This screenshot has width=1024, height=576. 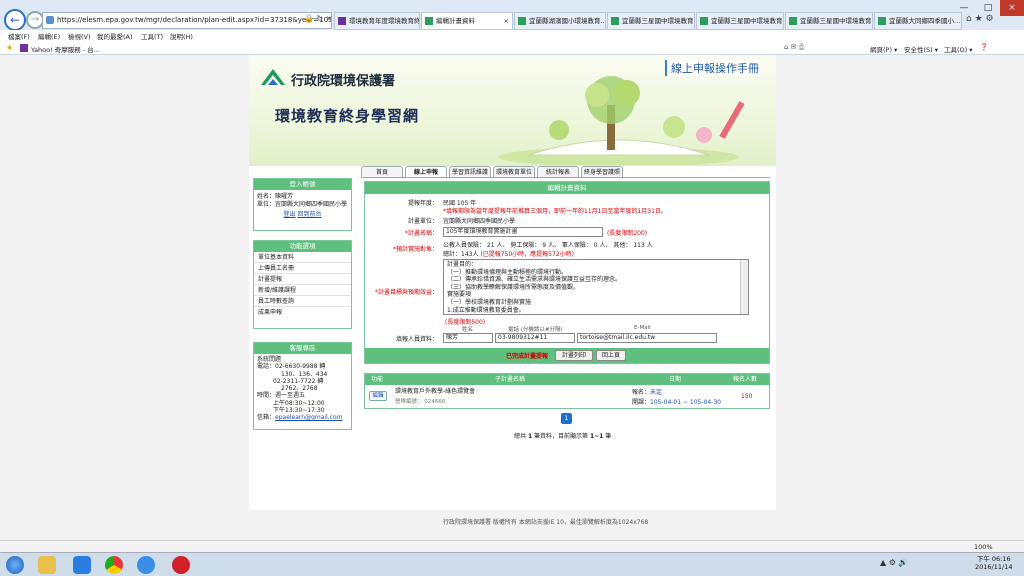 I want to click on service-line: 時間：週一至週五, so click(x=281, y=396).